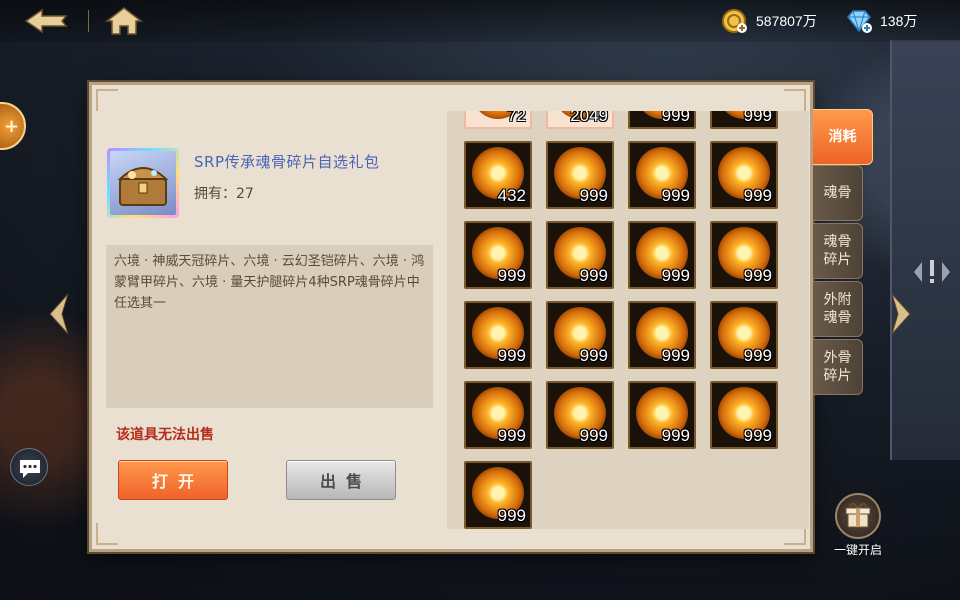 The height and width of the screenshot is (600, 960). I want to click on item-thumbnail, so click(143, 183).